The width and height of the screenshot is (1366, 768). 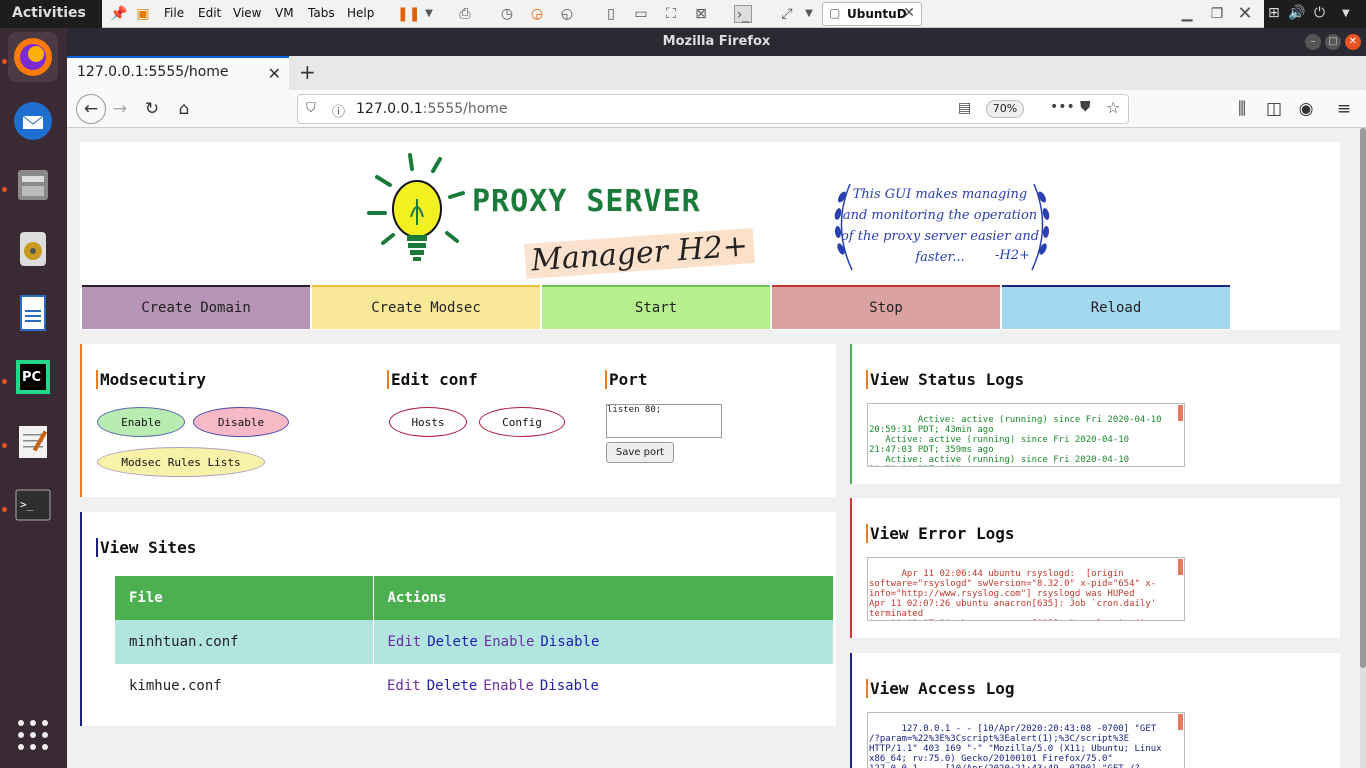 What do you see at coordinates (1313, 42) in the screenshot?
I see `minimize-icon: –` at bounding box center [1313, 42].